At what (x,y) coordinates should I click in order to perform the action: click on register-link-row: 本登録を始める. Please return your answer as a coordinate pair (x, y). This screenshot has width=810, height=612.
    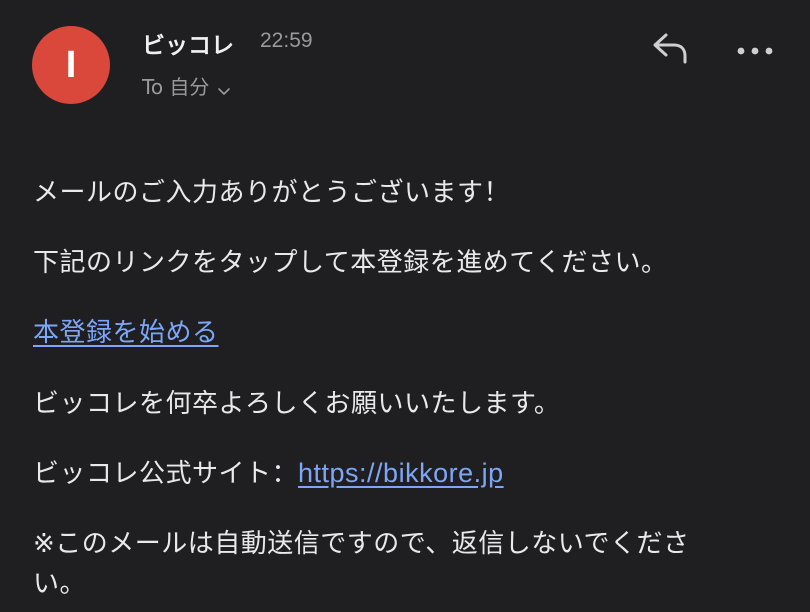
    Looking at the image, I should click on (126, 330).